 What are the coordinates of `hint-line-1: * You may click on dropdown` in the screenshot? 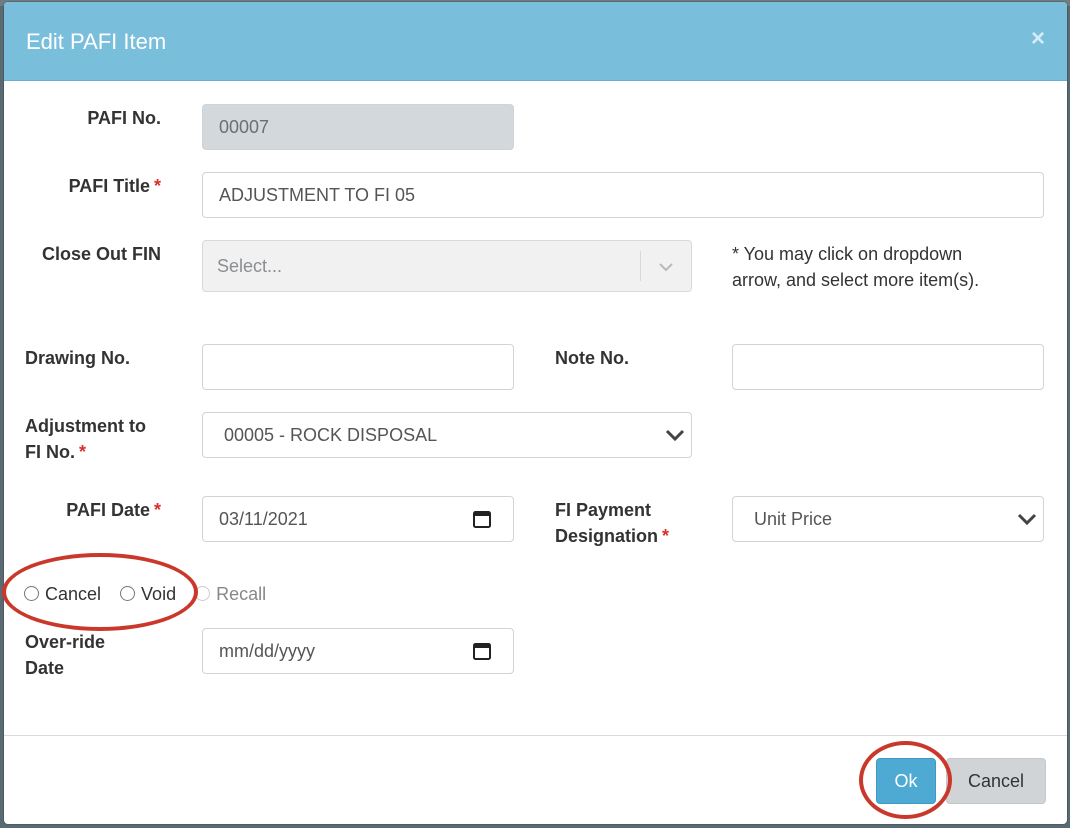 It's located at (847, 254).